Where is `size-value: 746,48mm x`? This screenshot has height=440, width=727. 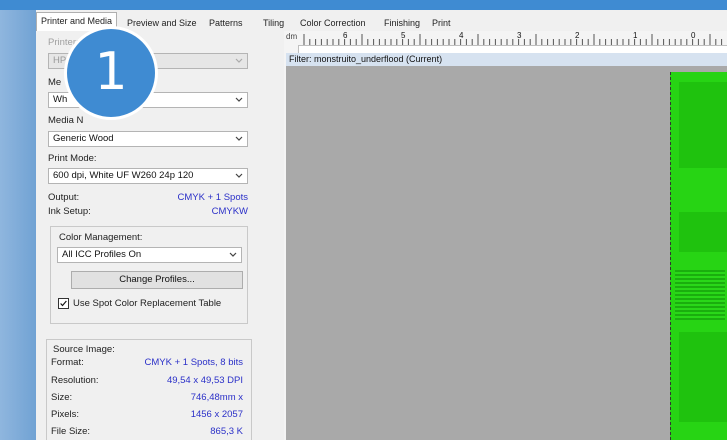 size-value: 746,48mm x is located at coordinates (216, 397).